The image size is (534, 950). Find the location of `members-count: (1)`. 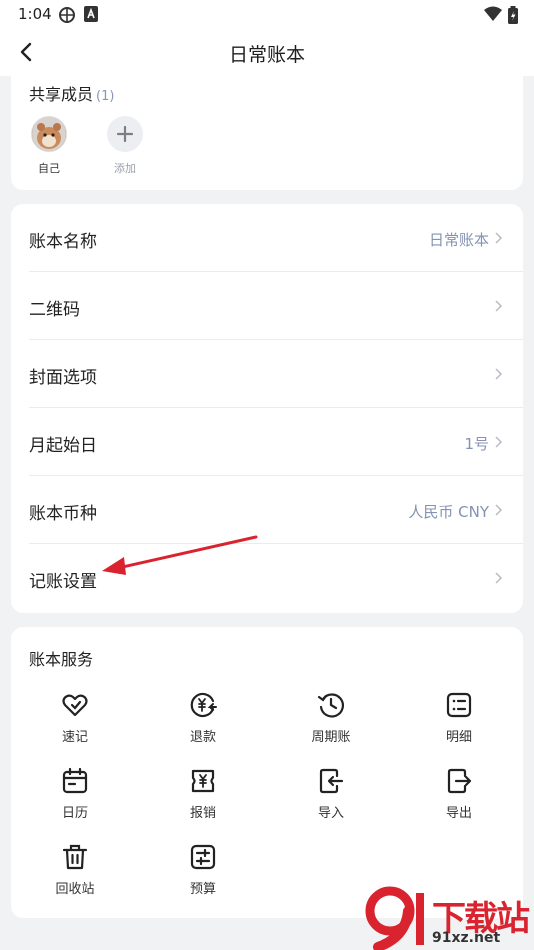

members-count: (1) is located at coordinates (105, 96).